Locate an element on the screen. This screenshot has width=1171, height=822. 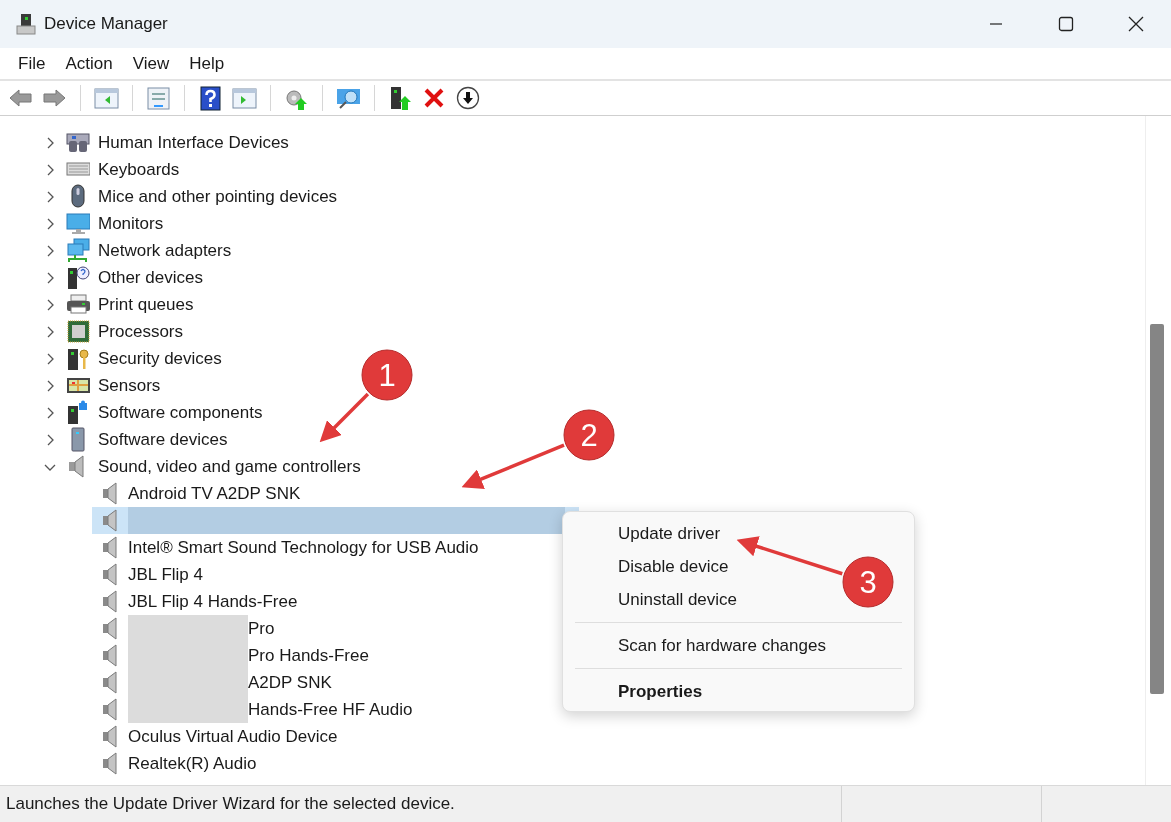
tree-item: Keyboards is located at coordinates (139, 169).